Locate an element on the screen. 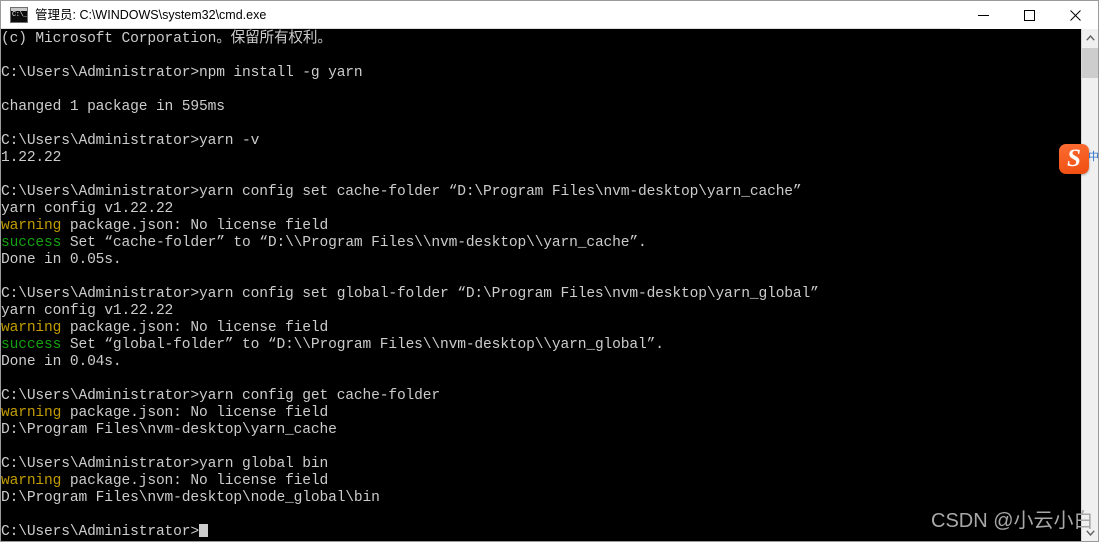  console-line: C:\Users\Administrator> is located at coordinates (410, 532).